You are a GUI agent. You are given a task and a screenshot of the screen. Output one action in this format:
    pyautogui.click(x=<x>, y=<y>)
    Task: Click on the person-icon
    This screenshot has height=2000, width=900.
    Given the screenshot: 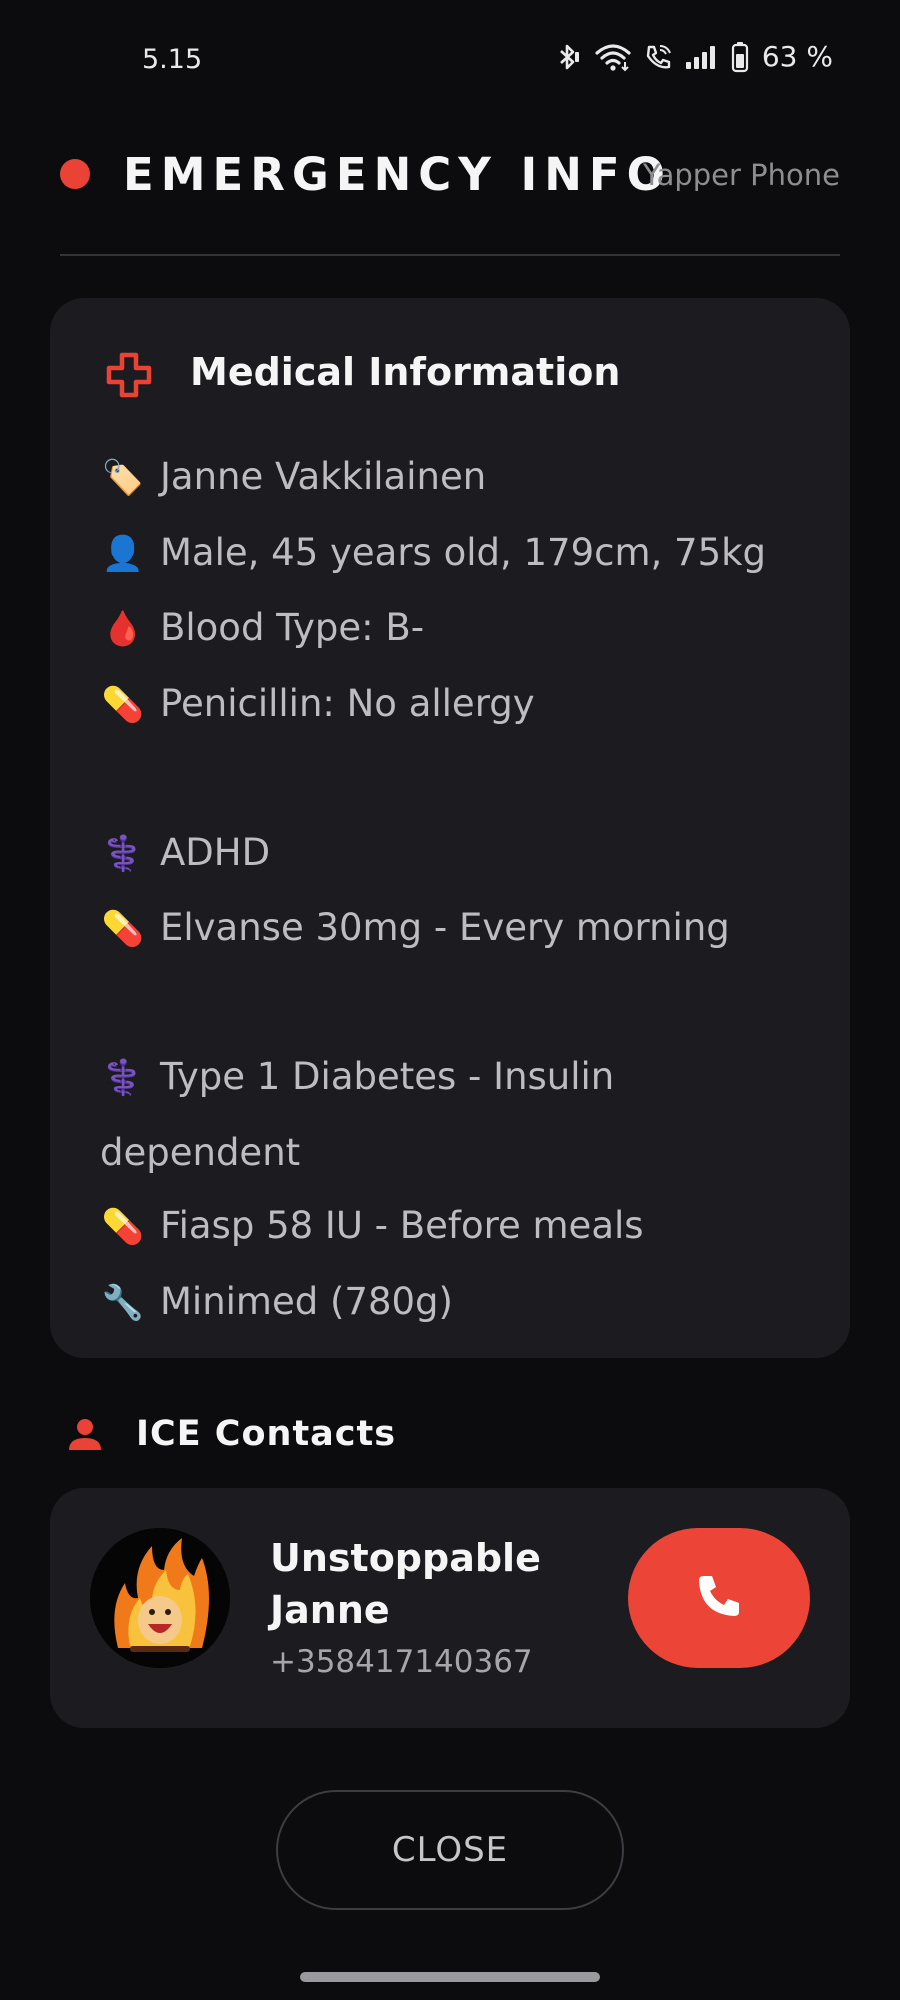 What is the action you would take?
    pyautogui.click(x=85, y=1435)
    